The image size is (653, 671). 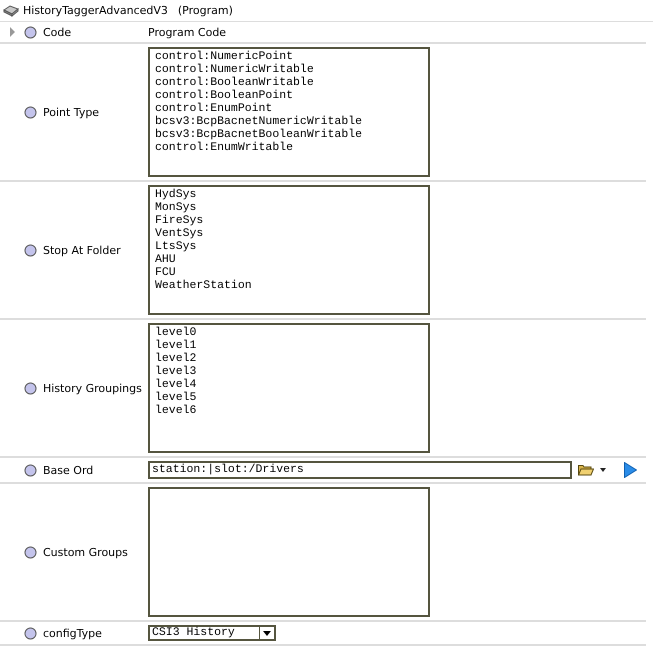 What do you see at coordinates (187, 32) in the screenshot?
I see `property-value: Program Code` at bounding box center [187, 32].